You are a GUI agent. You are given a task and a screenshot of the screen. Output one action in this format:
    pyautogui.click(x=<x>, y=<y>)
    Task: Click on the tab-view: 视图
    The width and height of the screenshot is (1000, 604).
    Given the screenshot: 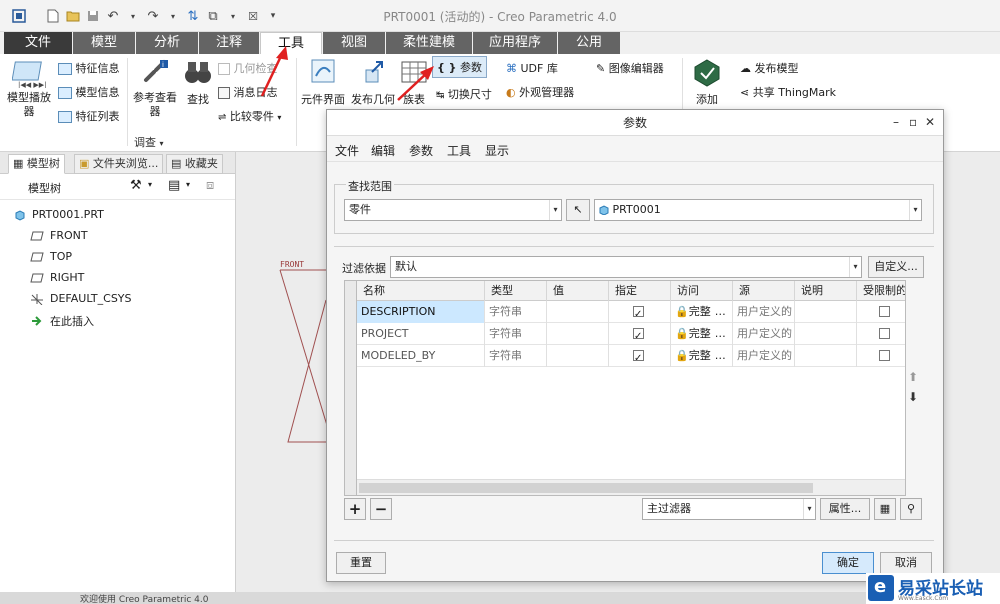 What is the action you would take?
    pyautogui.click(x=354, y=43)
    